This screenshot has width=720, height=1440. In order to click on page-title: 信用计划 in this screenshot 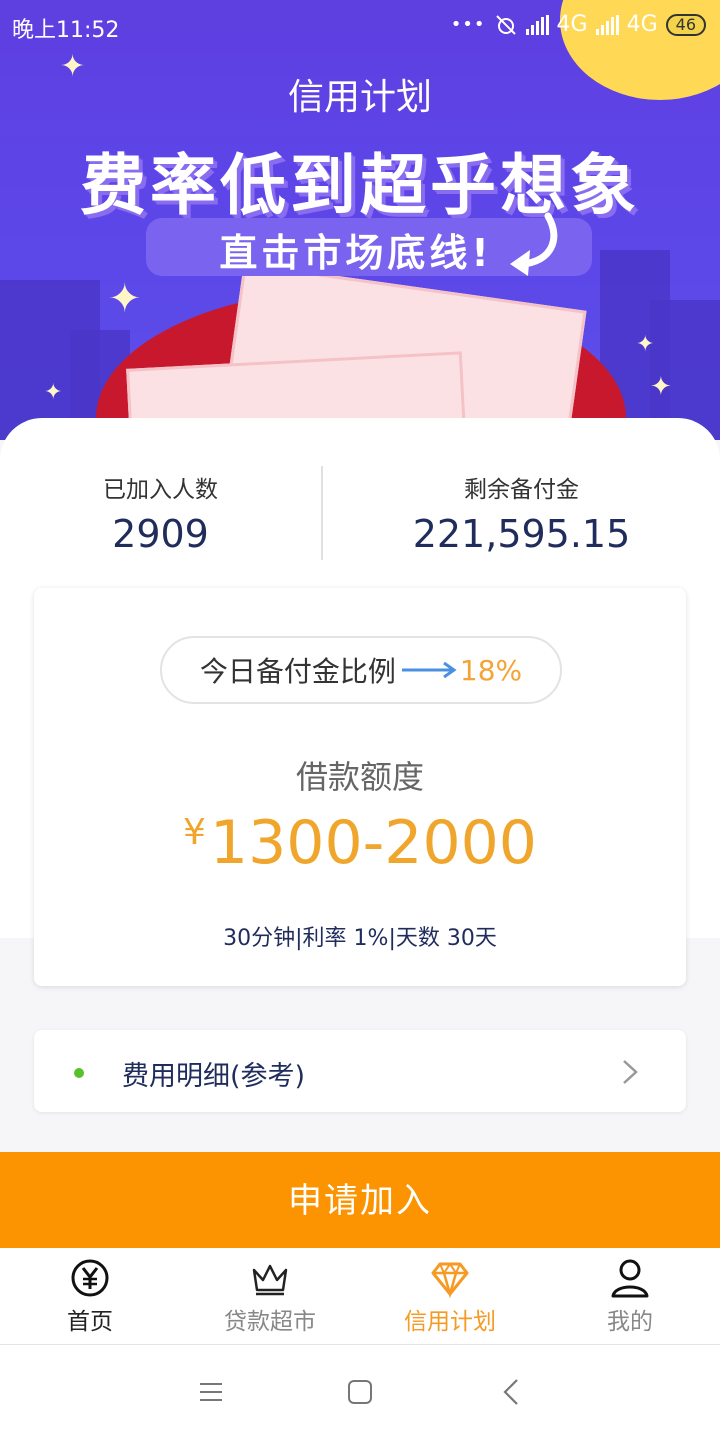, I will do `click(359, 97)`.